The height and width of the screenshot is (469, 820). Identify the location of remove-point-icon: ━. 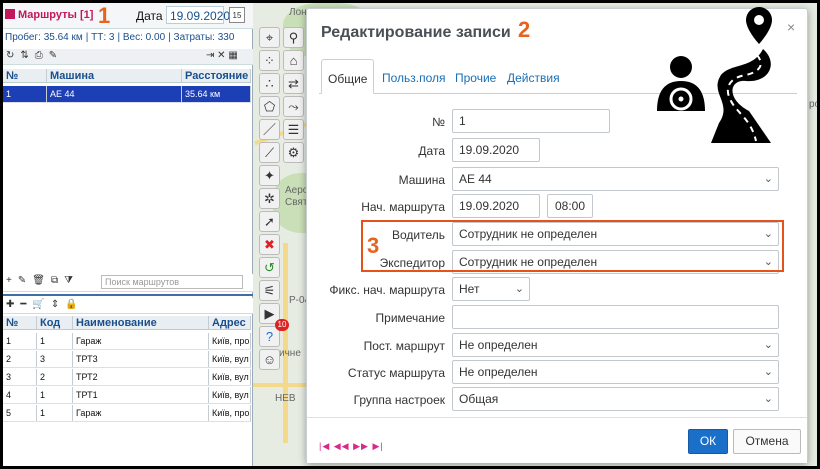
(23, 304).